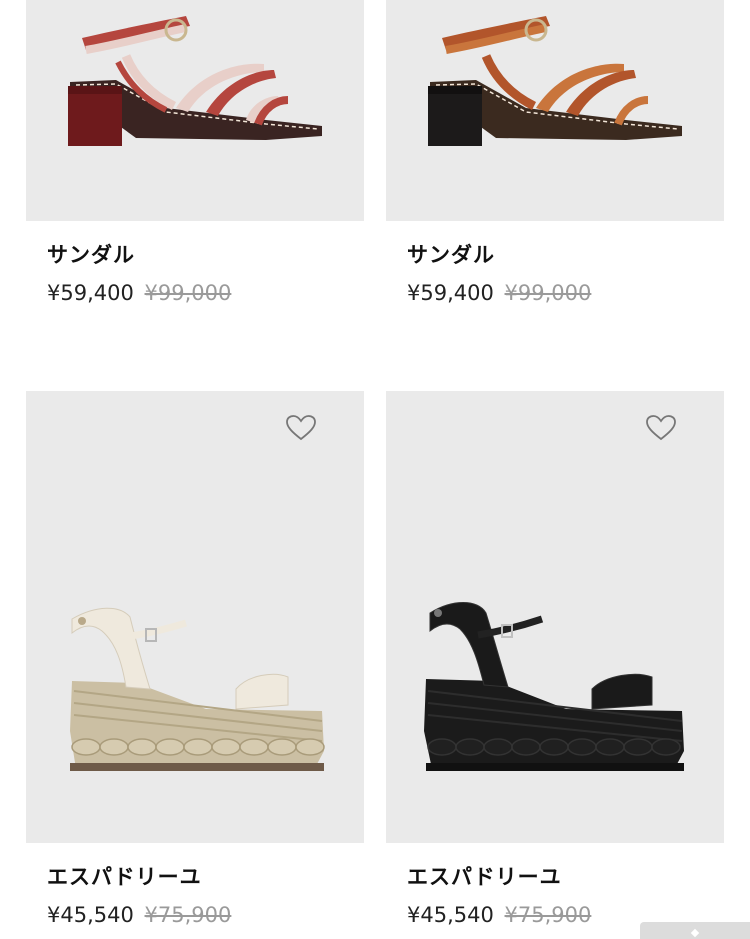 This screenshot has height=939, width=750. Describe the element at coordinates (195, 81) in the screenshot. I see `red-block-heel-sandal-image` at that location.